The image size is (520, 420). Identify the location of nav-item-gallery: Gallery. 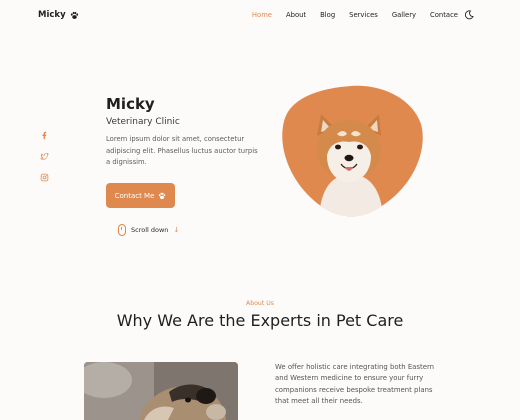
(404, 15).